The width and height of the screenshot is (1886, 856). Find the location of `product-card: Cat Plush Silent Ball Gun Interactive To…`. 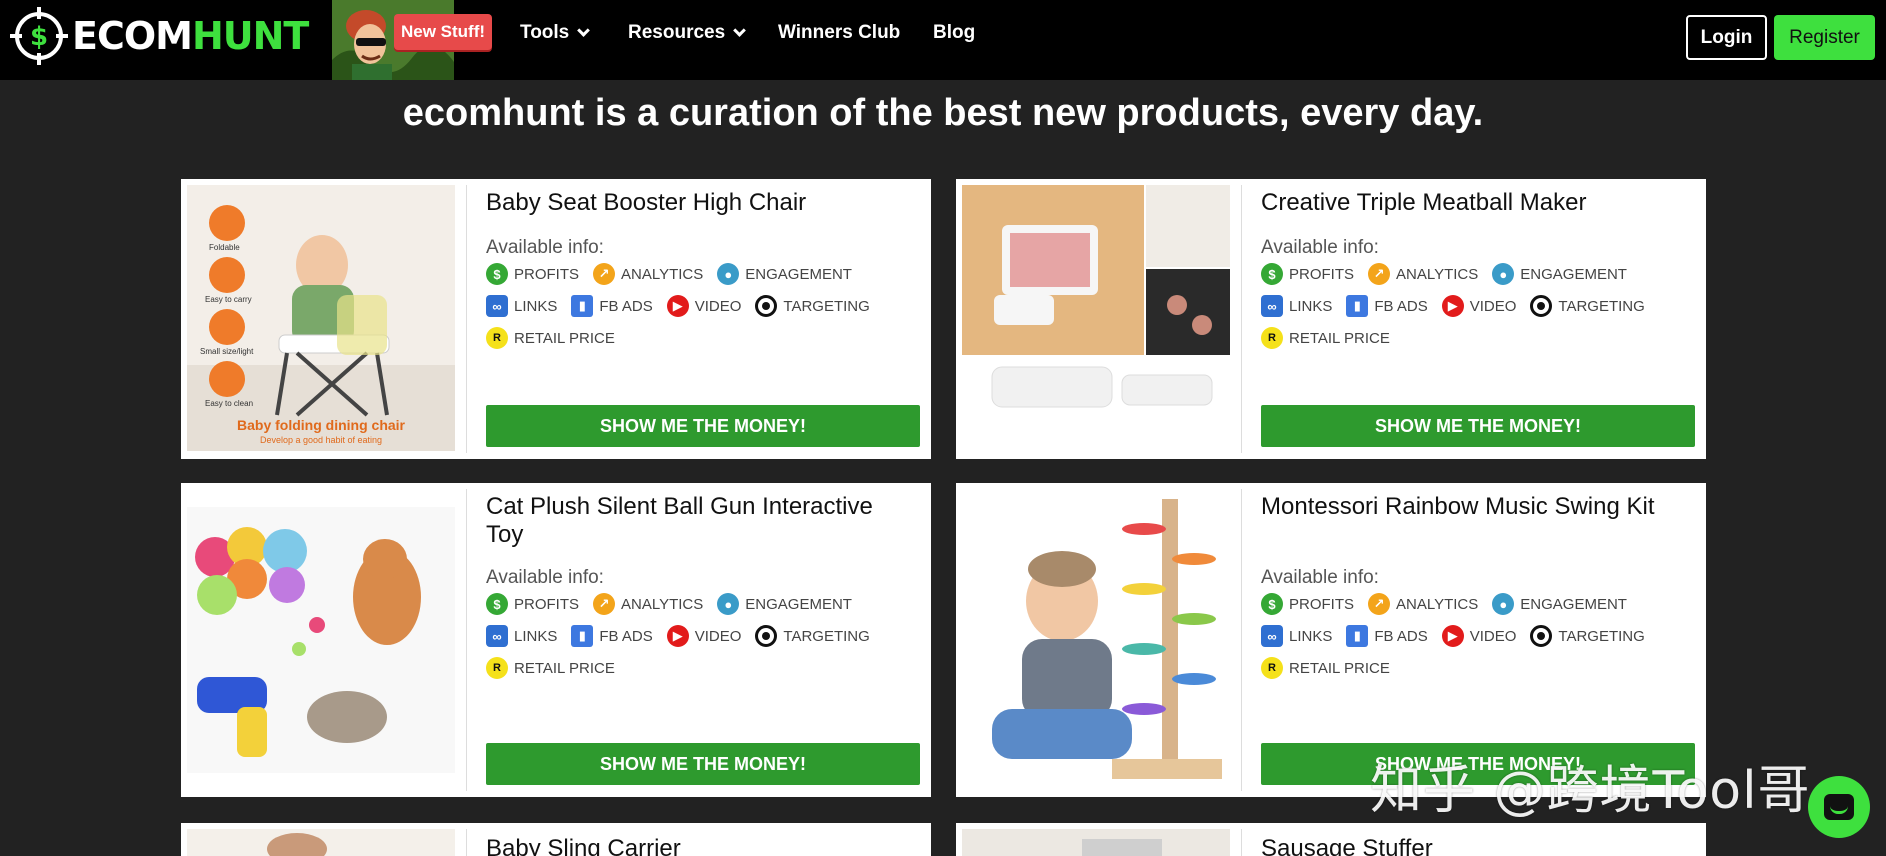

product-card: Cat Plush Silent Ball Gun Interactive To… is located at coordinates (556, 640).